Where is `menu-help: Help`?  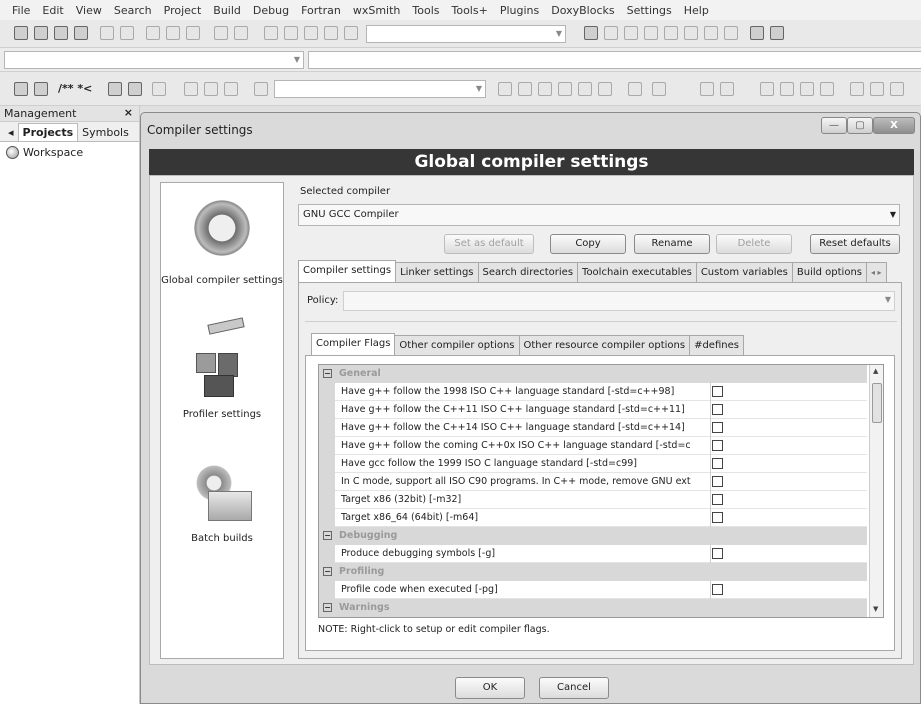
menu-help: Help is located at coordinates (696, 10).